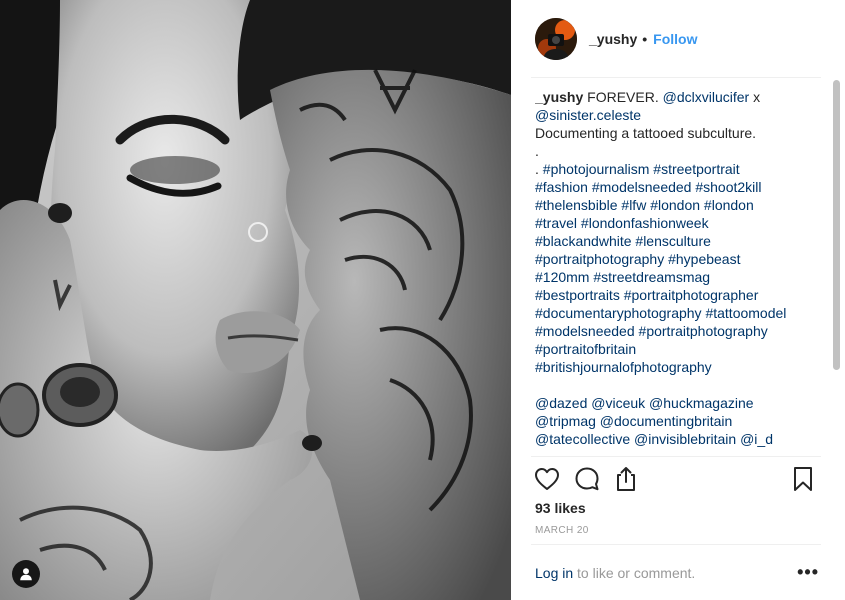 Image resolution: width=845 pixels, height=600 pixels. Describe the element at coordinates (691, 295) in the screenshot. I see `hashtag-link: #portraitphotographer` at that location.